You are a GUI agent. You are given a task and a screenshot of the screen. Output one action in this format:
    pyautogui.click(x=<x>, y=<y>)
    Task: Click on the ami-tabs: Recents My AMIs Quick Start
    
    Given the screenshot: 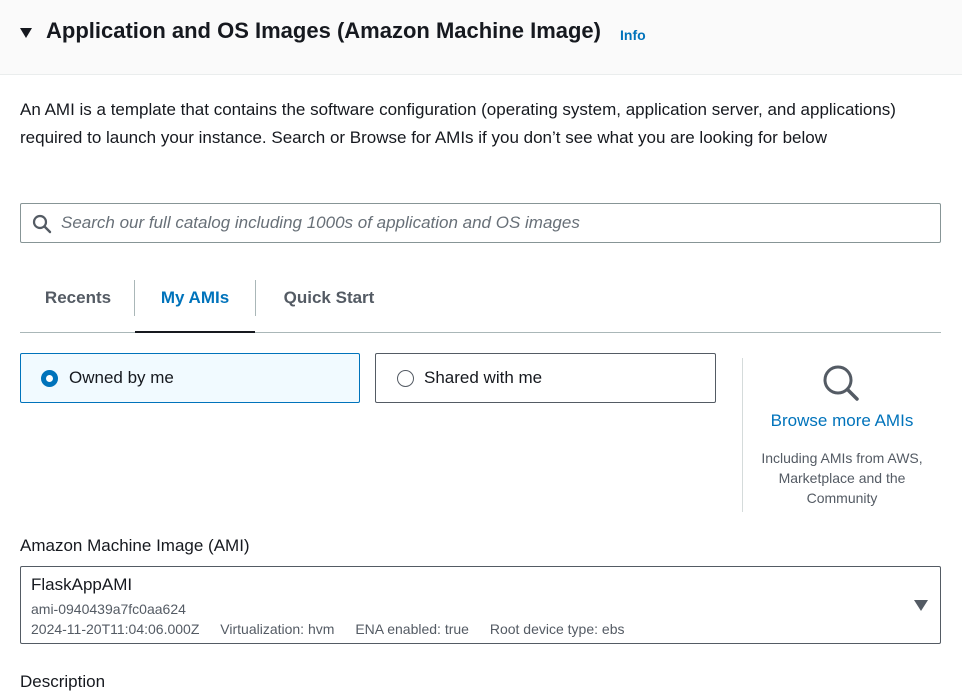 What is the action you would take?
    pyautogui.click(x=480, y=306)
    